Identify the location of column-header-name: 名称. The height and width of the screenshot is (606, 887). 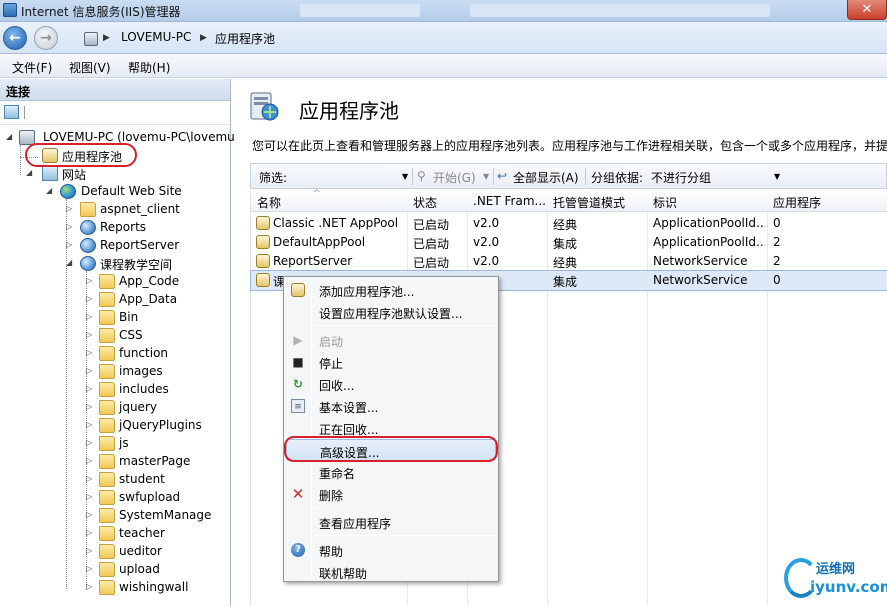
(269, 202).